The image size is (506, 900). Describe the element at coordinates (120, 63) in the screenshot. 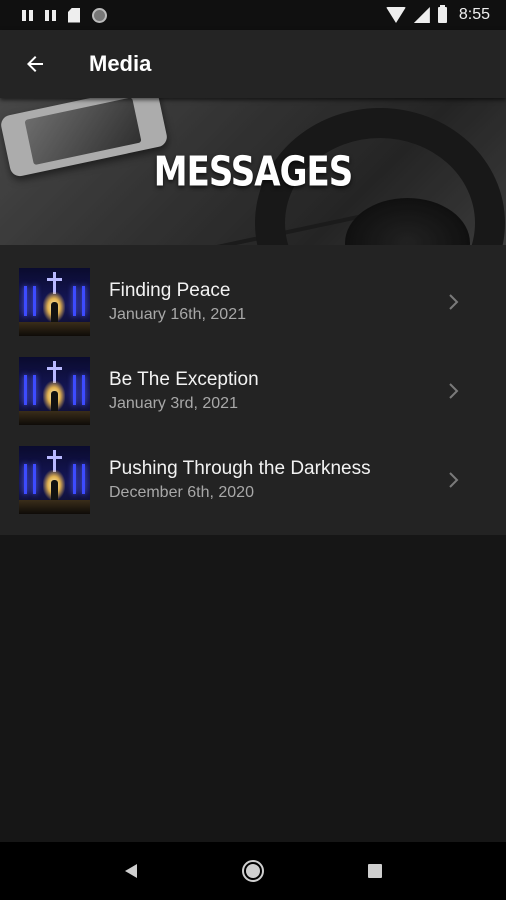

I see `page-title: Media` at that location.